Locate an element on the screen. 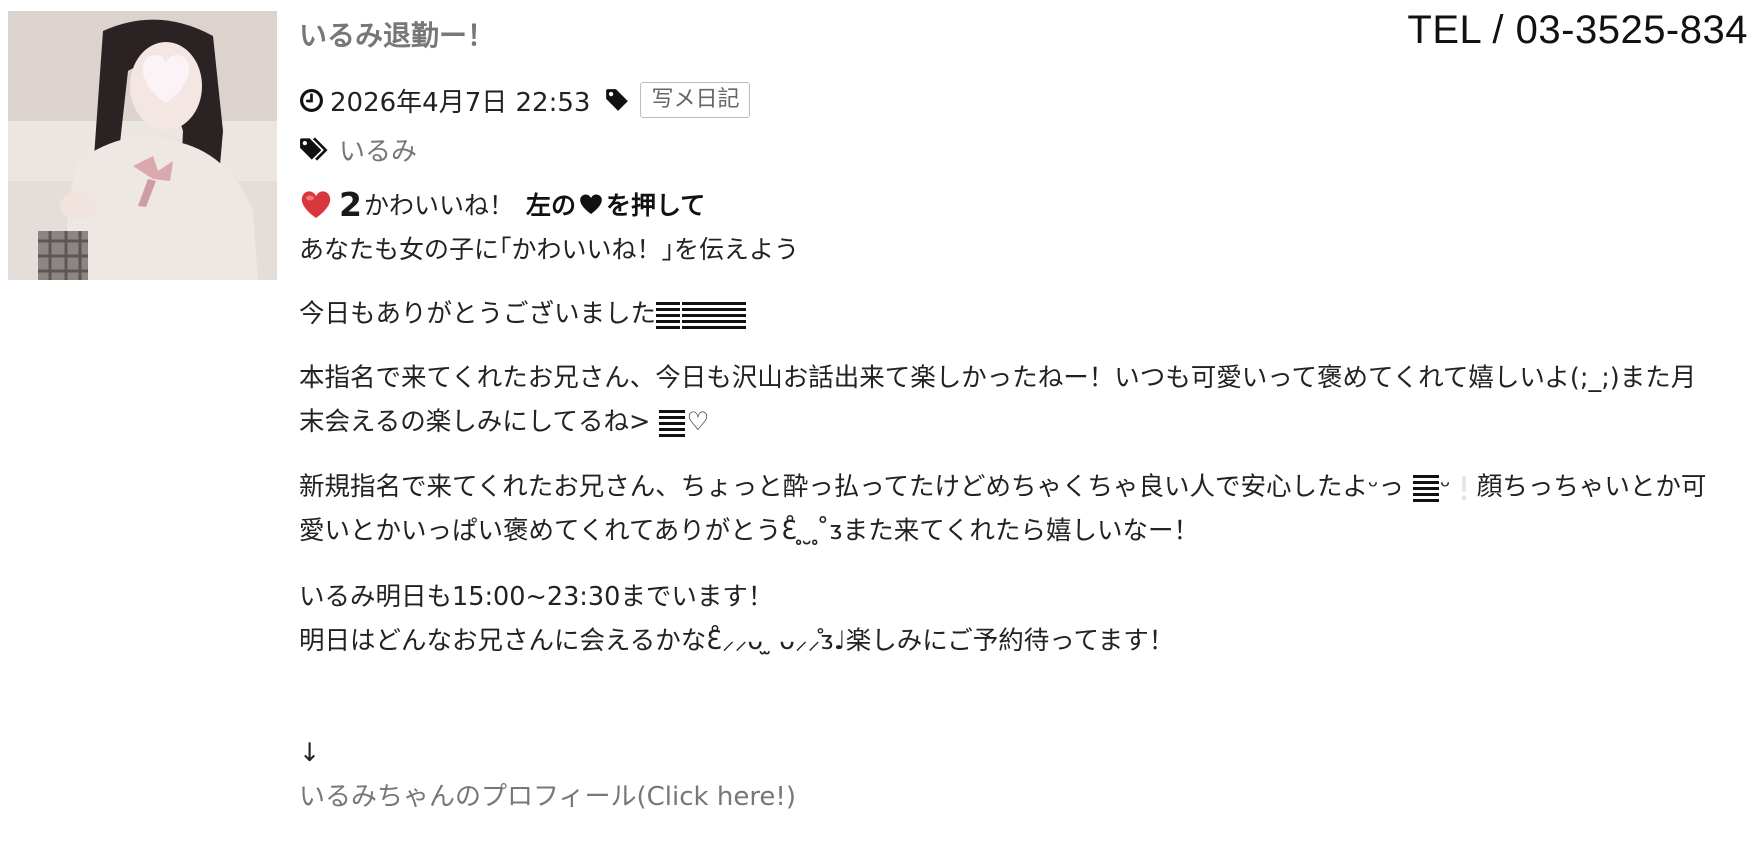  kawaii-instruction: 左の を押して is located at coordinates (615, 204).